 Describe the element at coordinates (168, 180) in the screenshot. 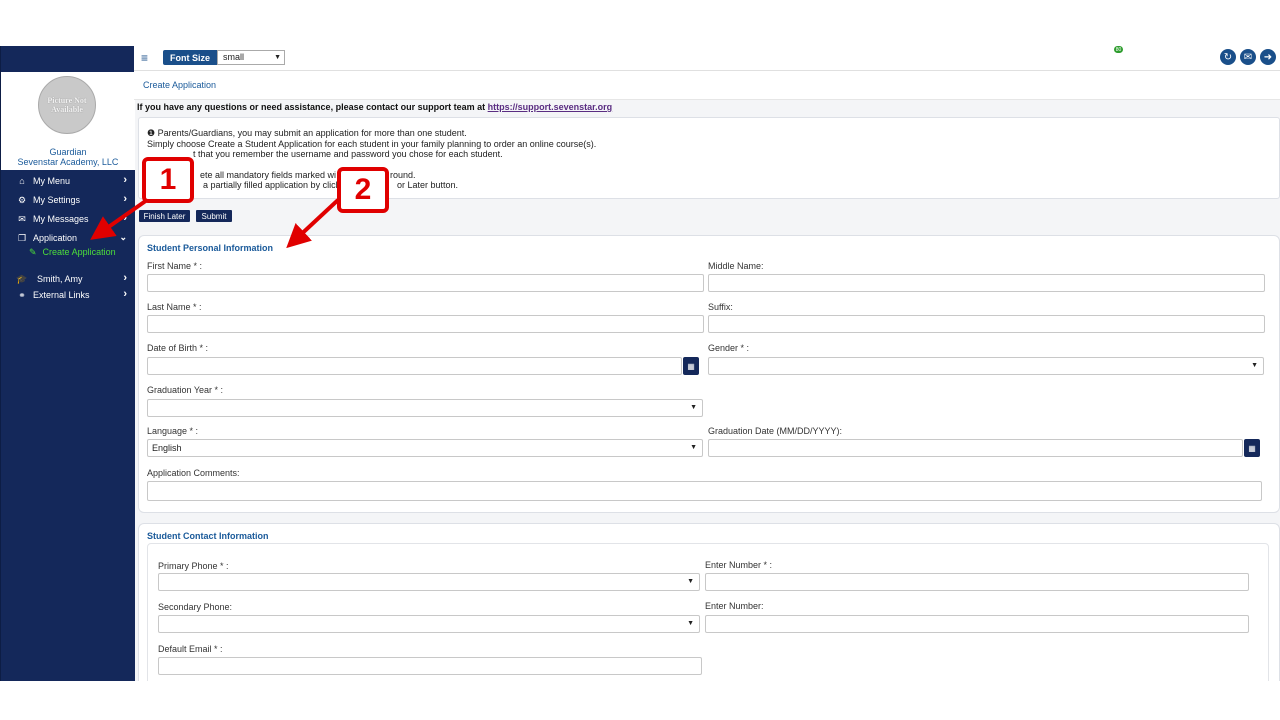

I see `callout-1: 1` at that location.